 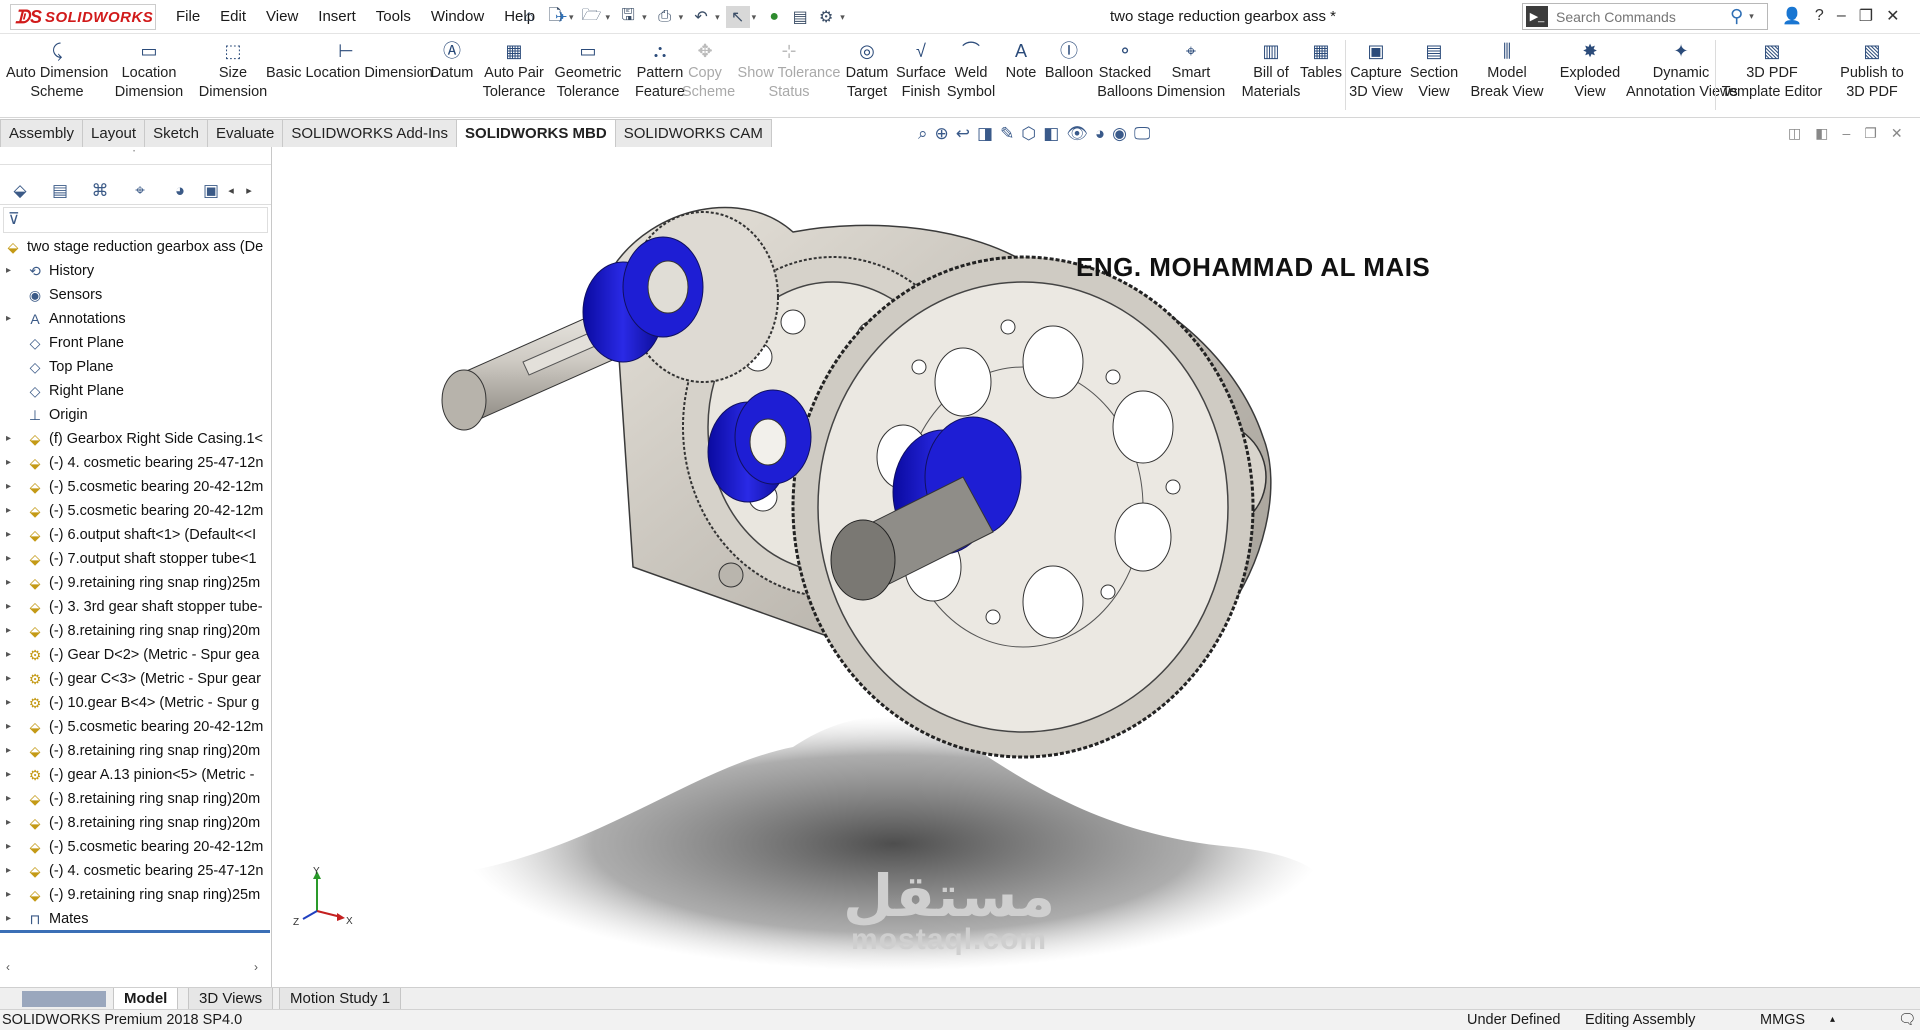 What do you see at coordinates (1819, 16) in the screenshot?
I see `help-icon: ?` at bounding box center [1819, 16].